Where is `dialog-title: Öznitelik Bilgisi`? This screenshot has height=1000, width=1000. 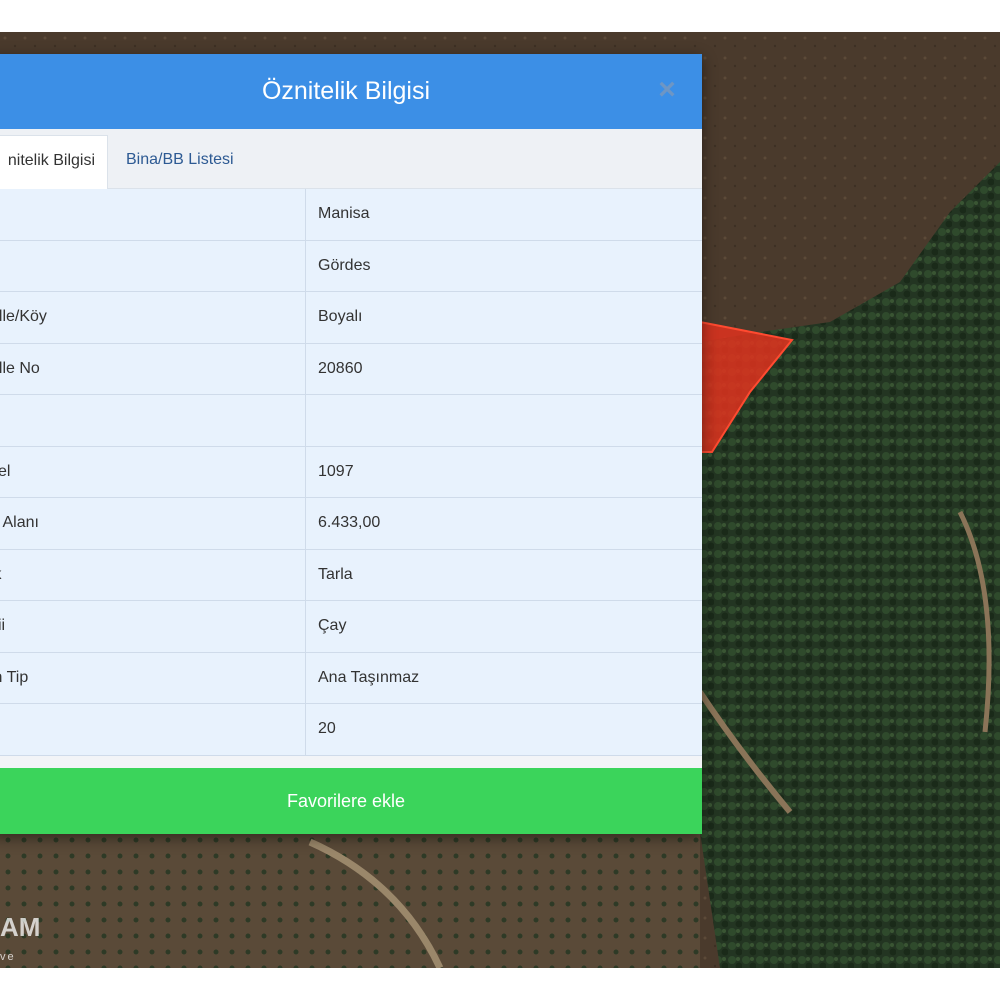 dialog-title: Öznitelik Bilgisi is located at coordinates (346, 91).